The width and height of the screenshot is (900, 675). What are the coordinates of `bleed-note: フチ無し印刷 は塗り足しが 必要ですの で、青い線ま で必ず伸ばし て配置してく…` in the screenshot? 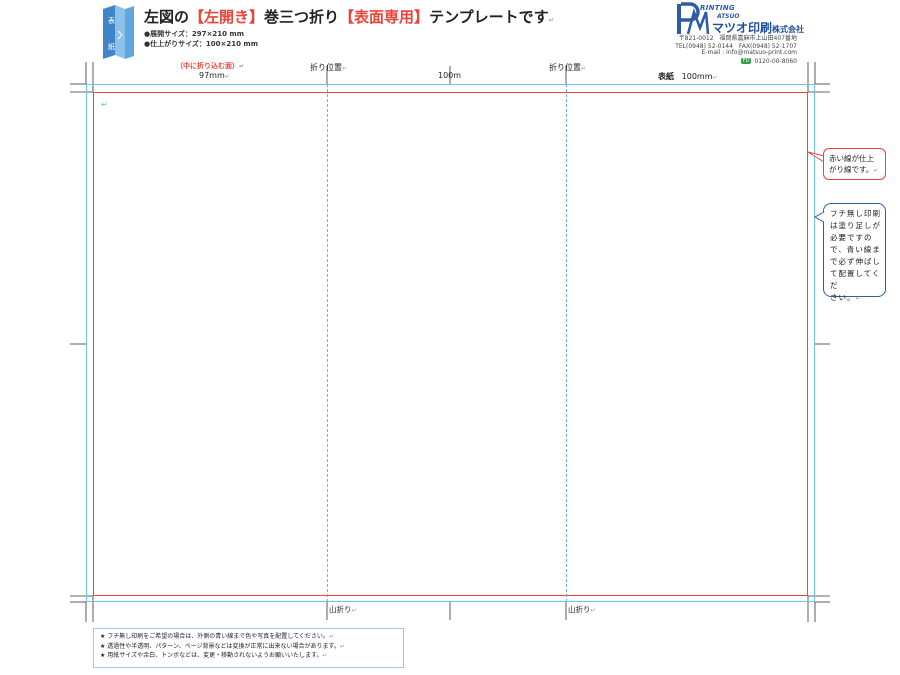 It's located at (854, 252).